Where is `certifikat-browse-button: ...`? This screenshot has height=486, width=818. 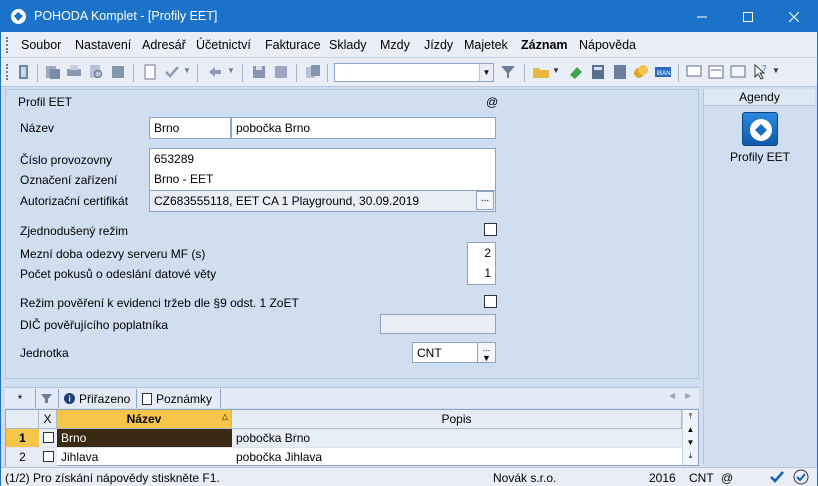
certifikat-browse-button: ... is located at coordinates (485, 200).